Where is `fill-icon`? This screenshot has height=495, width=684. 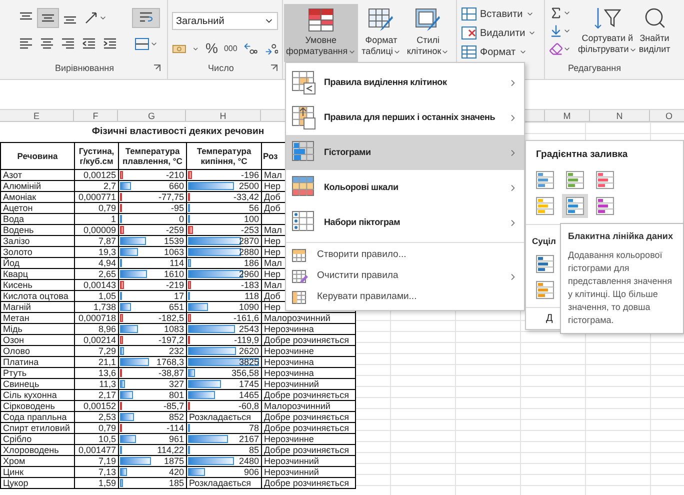
fill-icon is located at coordinates (556, 31).